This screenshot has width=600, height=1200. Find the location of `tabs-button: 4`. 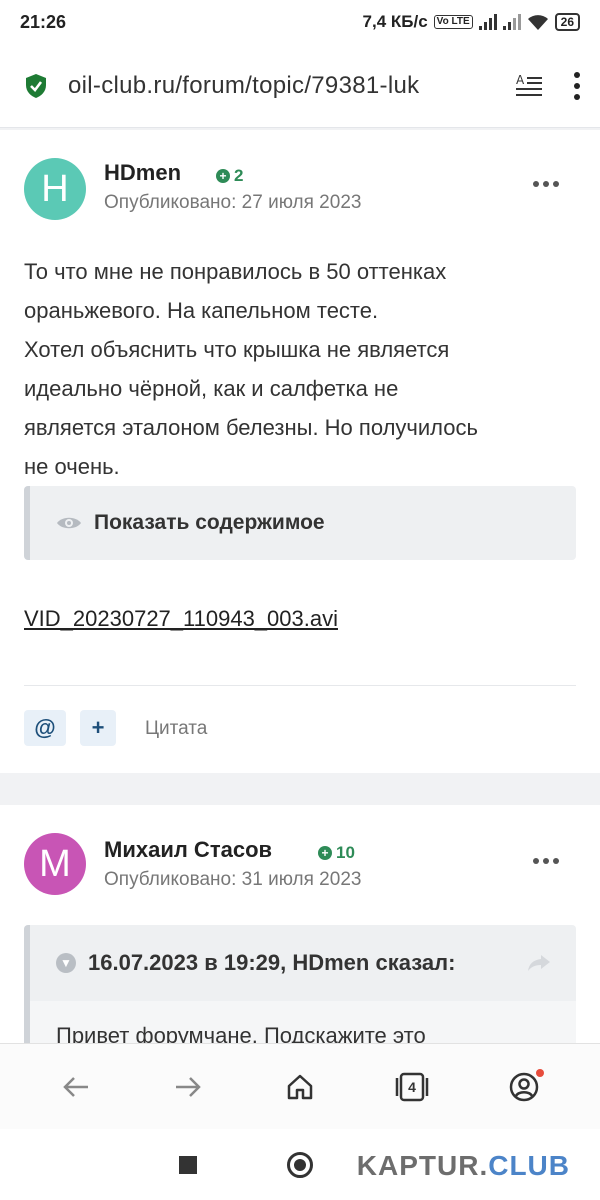

tabs-button: 4 is located at coordinates (412, 1087).